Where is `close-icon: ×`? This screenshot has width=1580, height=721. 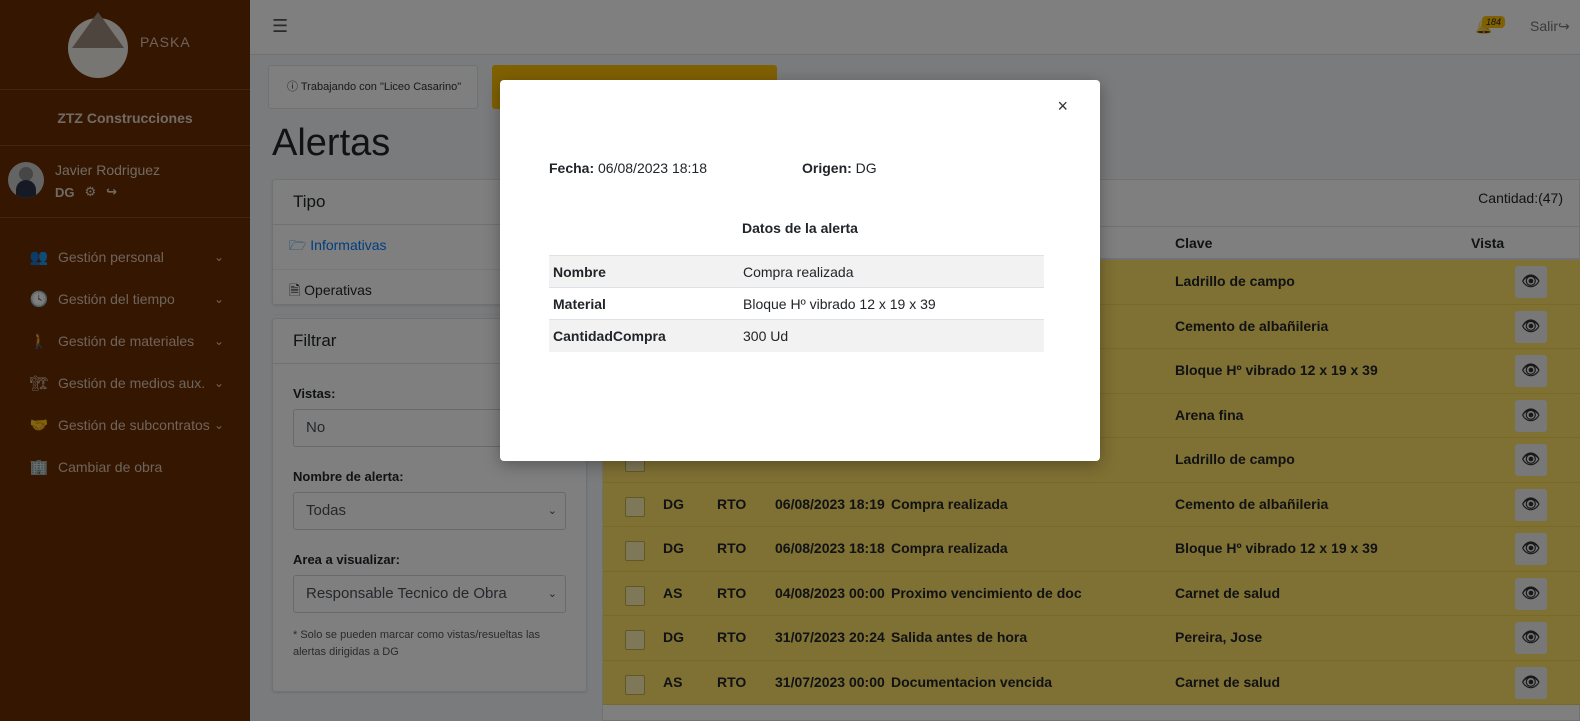
close-icon: × is located at coordinates (1062, 106).